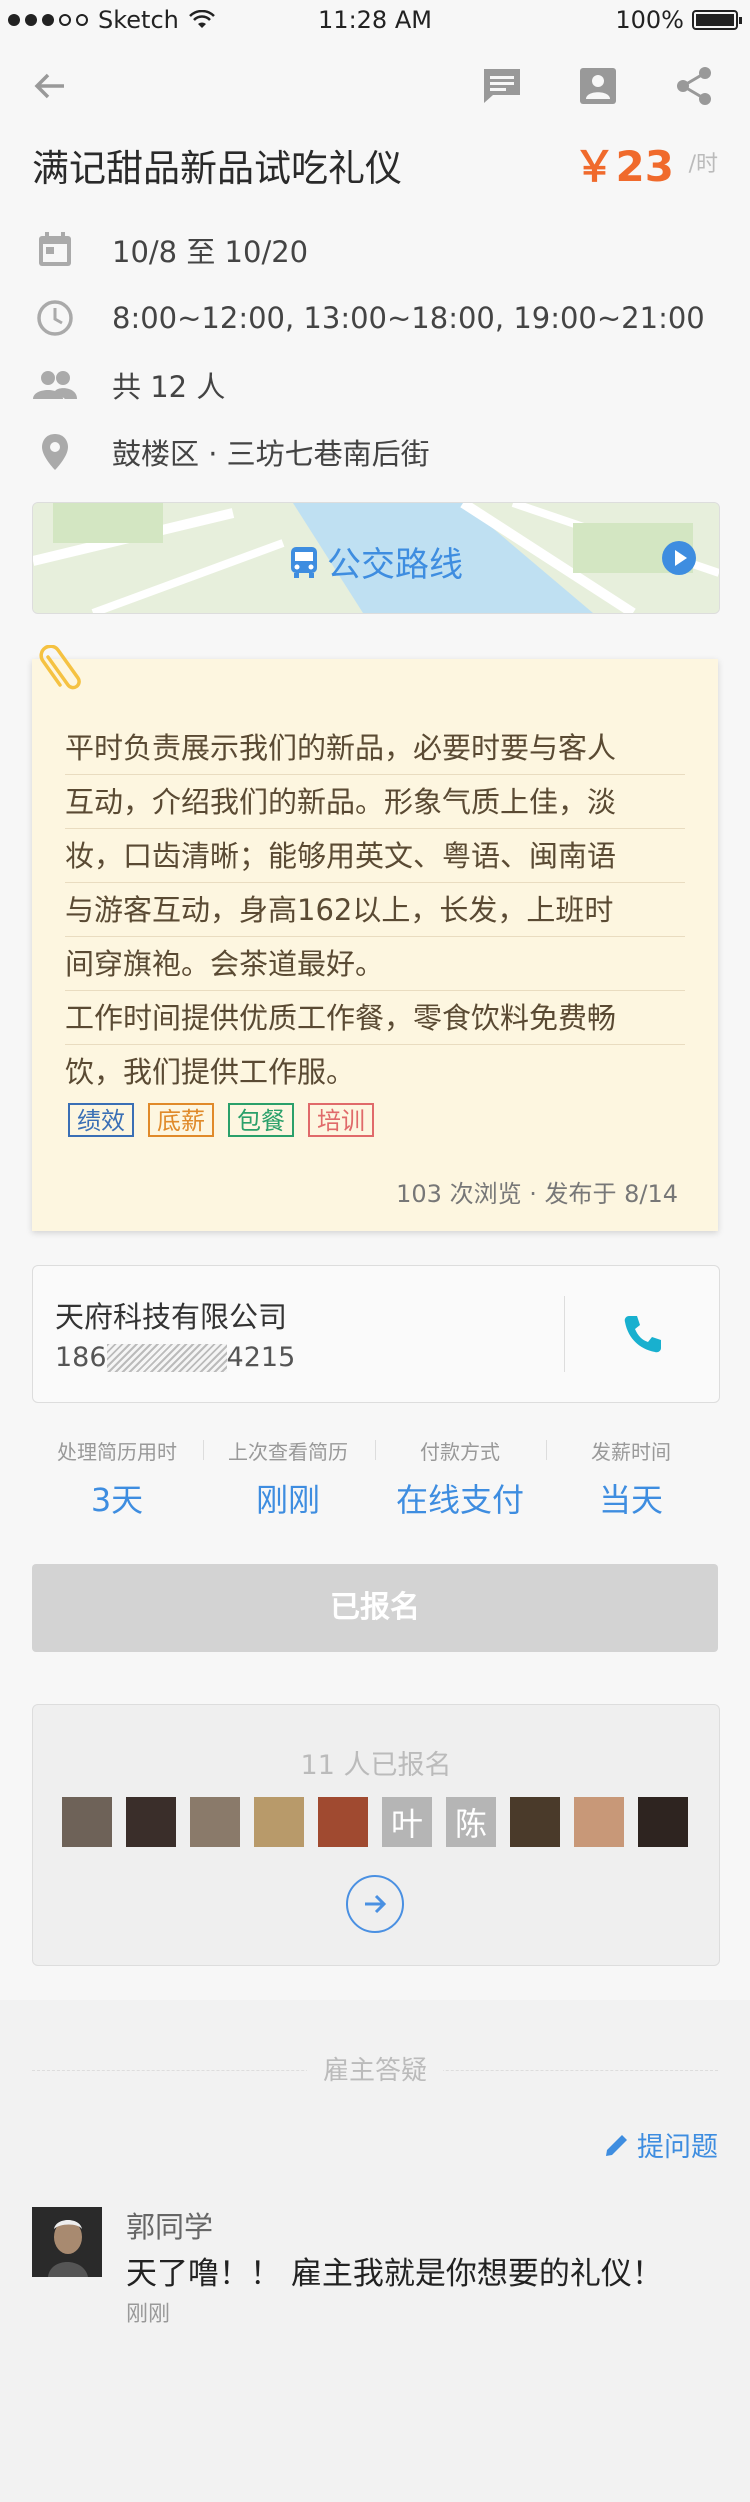 This screenshot has width=750, height=2502. What do you see at coordinates (598, 86) in the screenshot?
I see `contact-icon` at bounding box center [598, 86].